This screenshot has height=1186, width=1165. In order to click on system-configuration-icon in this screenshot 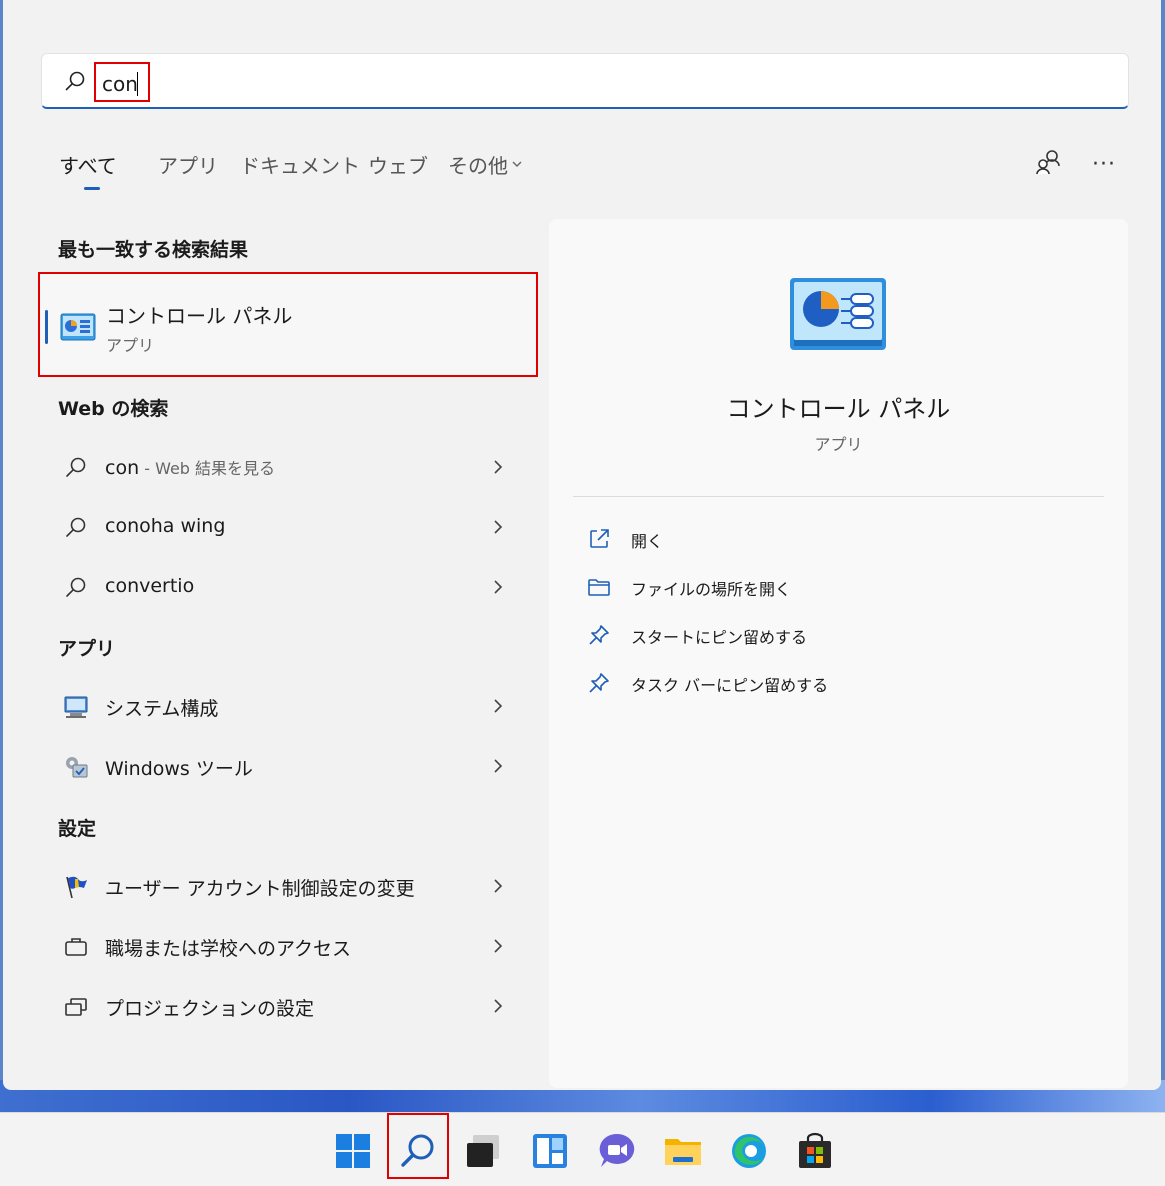, I will do `click(76, 707)`.